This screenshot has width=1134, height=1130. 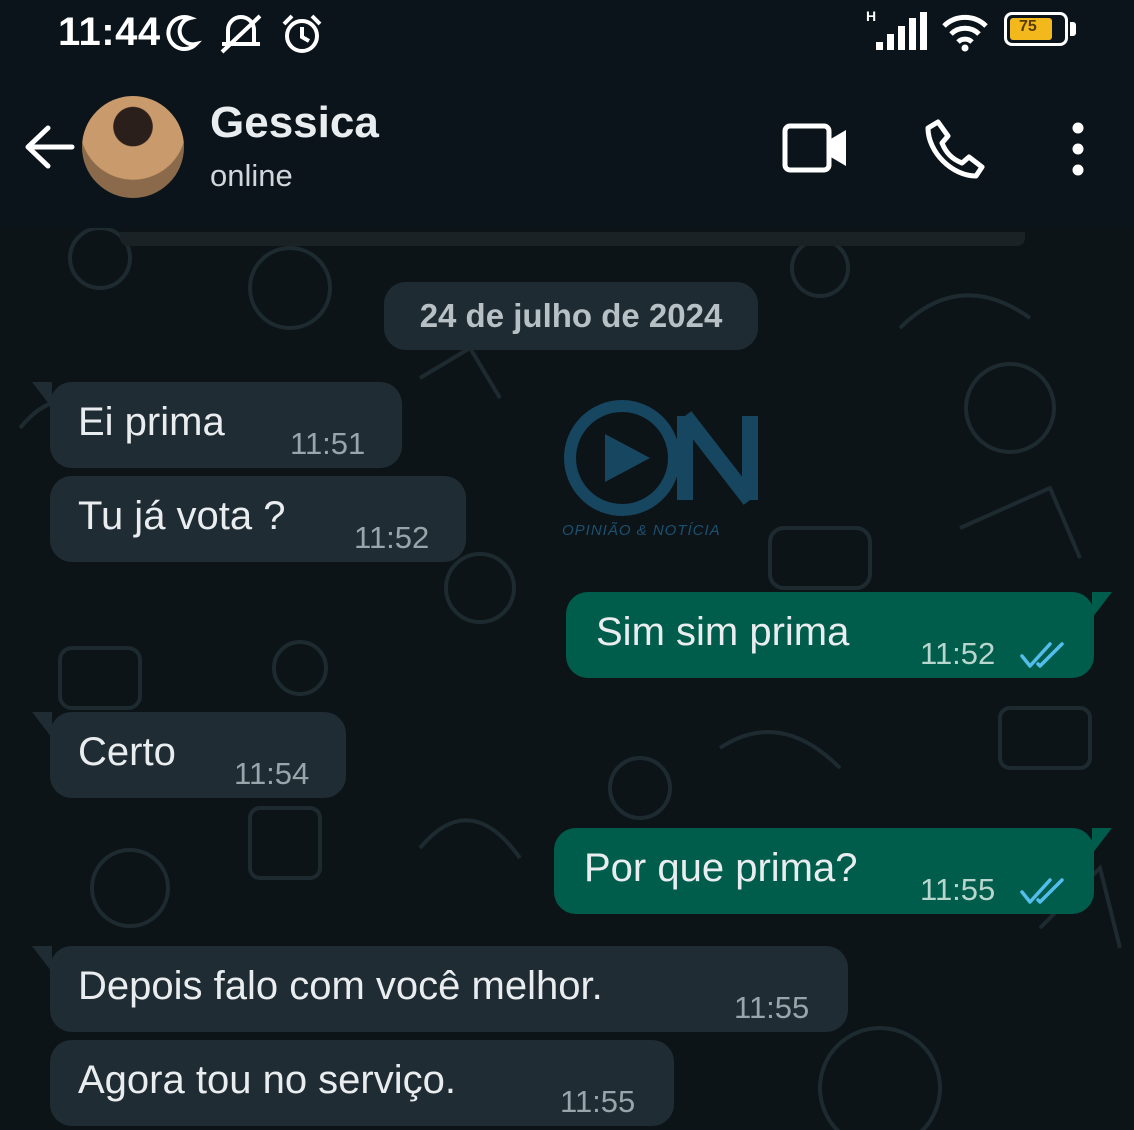 I want to click on battery-icon: 75, so click(x=1036, y=29).